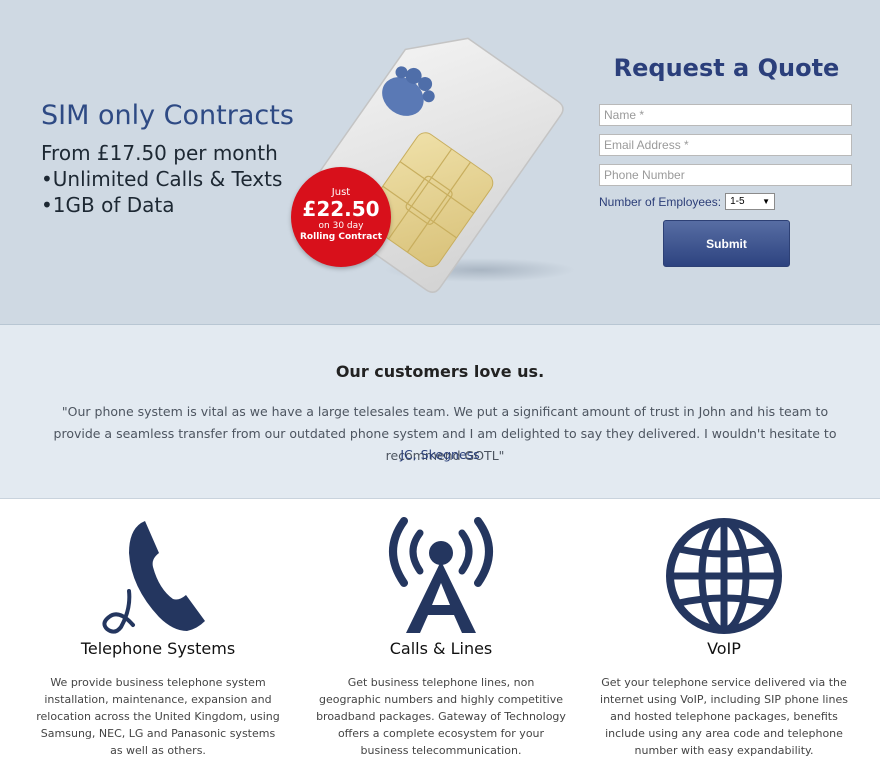 The height and width of the screenshot is (769, 880). Describe the element at coordinates (725, 115) in the screenshot. I see `name-field` at that location.